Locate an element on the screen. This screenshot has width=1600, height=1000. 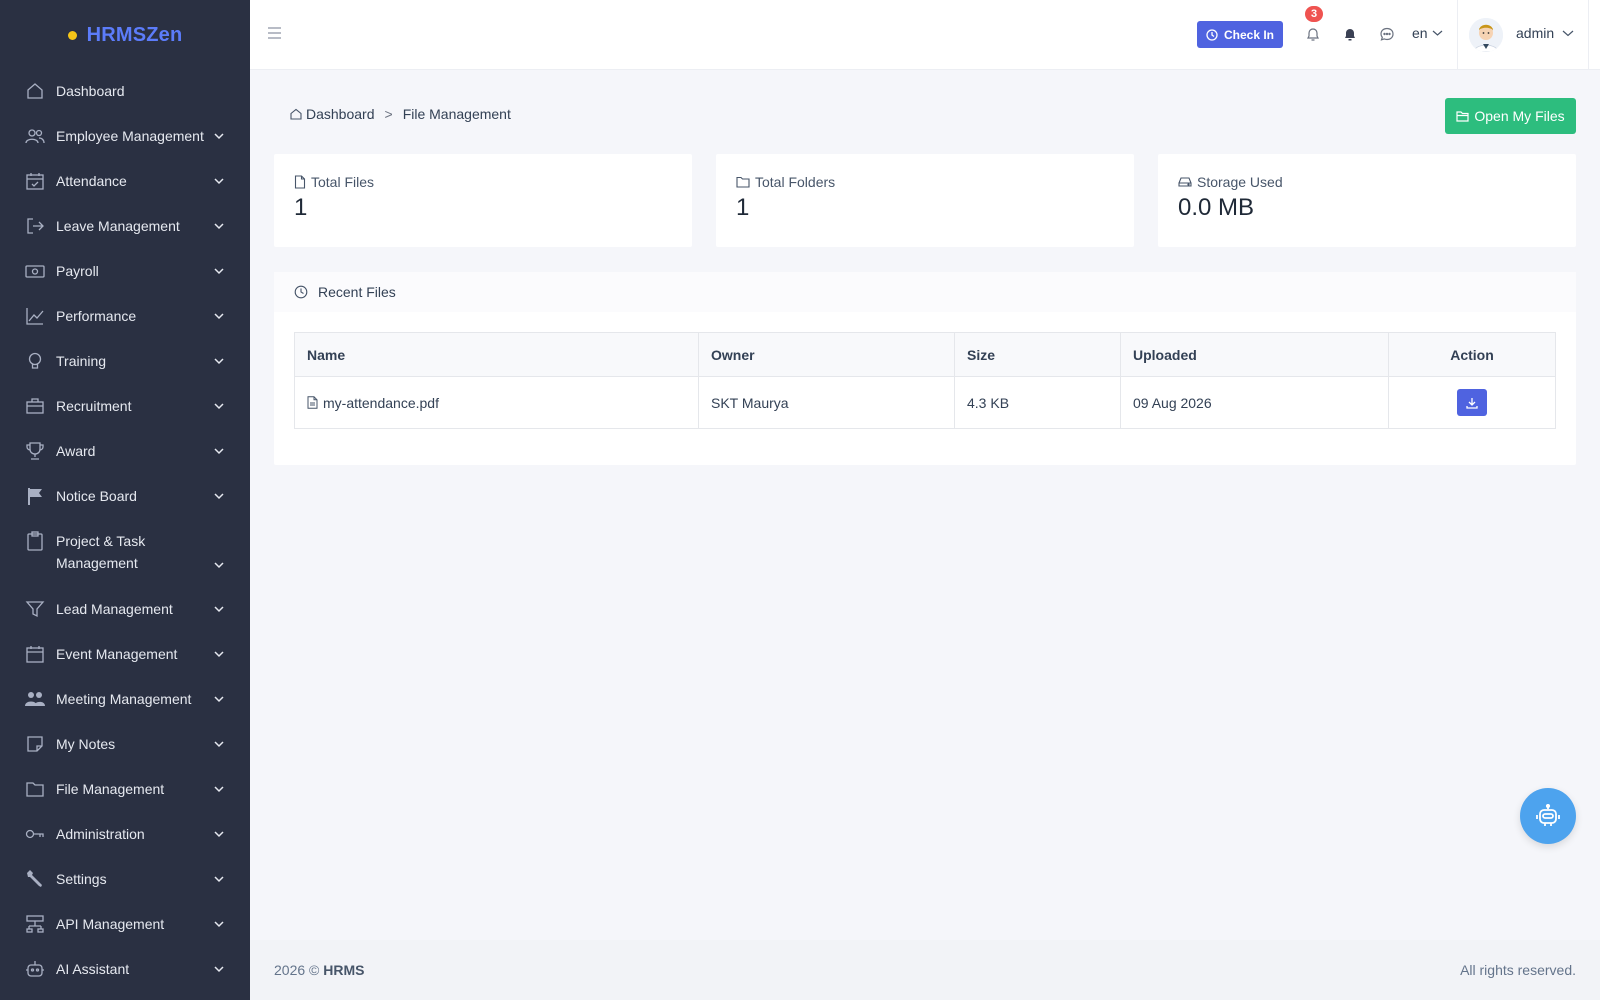
briefcase-icon is located at coordinates (35, 406).